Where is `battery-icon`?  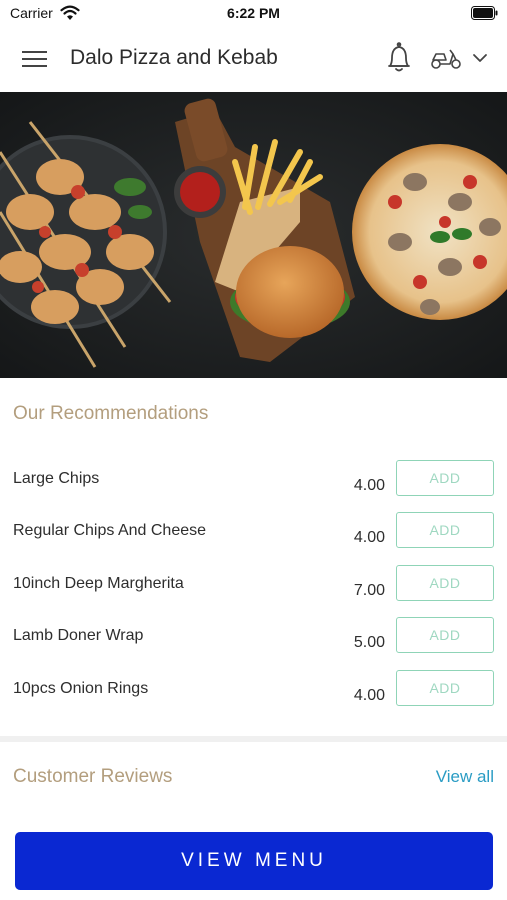
battery-icon is located at coordinates (484, 13).